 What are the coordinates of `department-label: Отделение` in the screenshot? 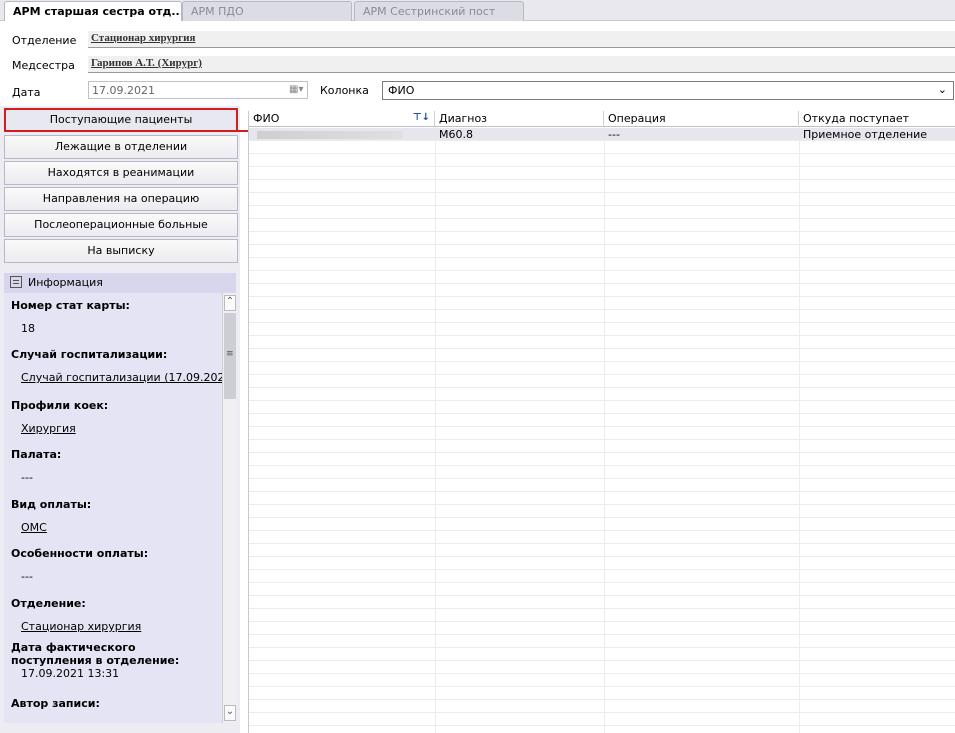 It's located at (44, 40).